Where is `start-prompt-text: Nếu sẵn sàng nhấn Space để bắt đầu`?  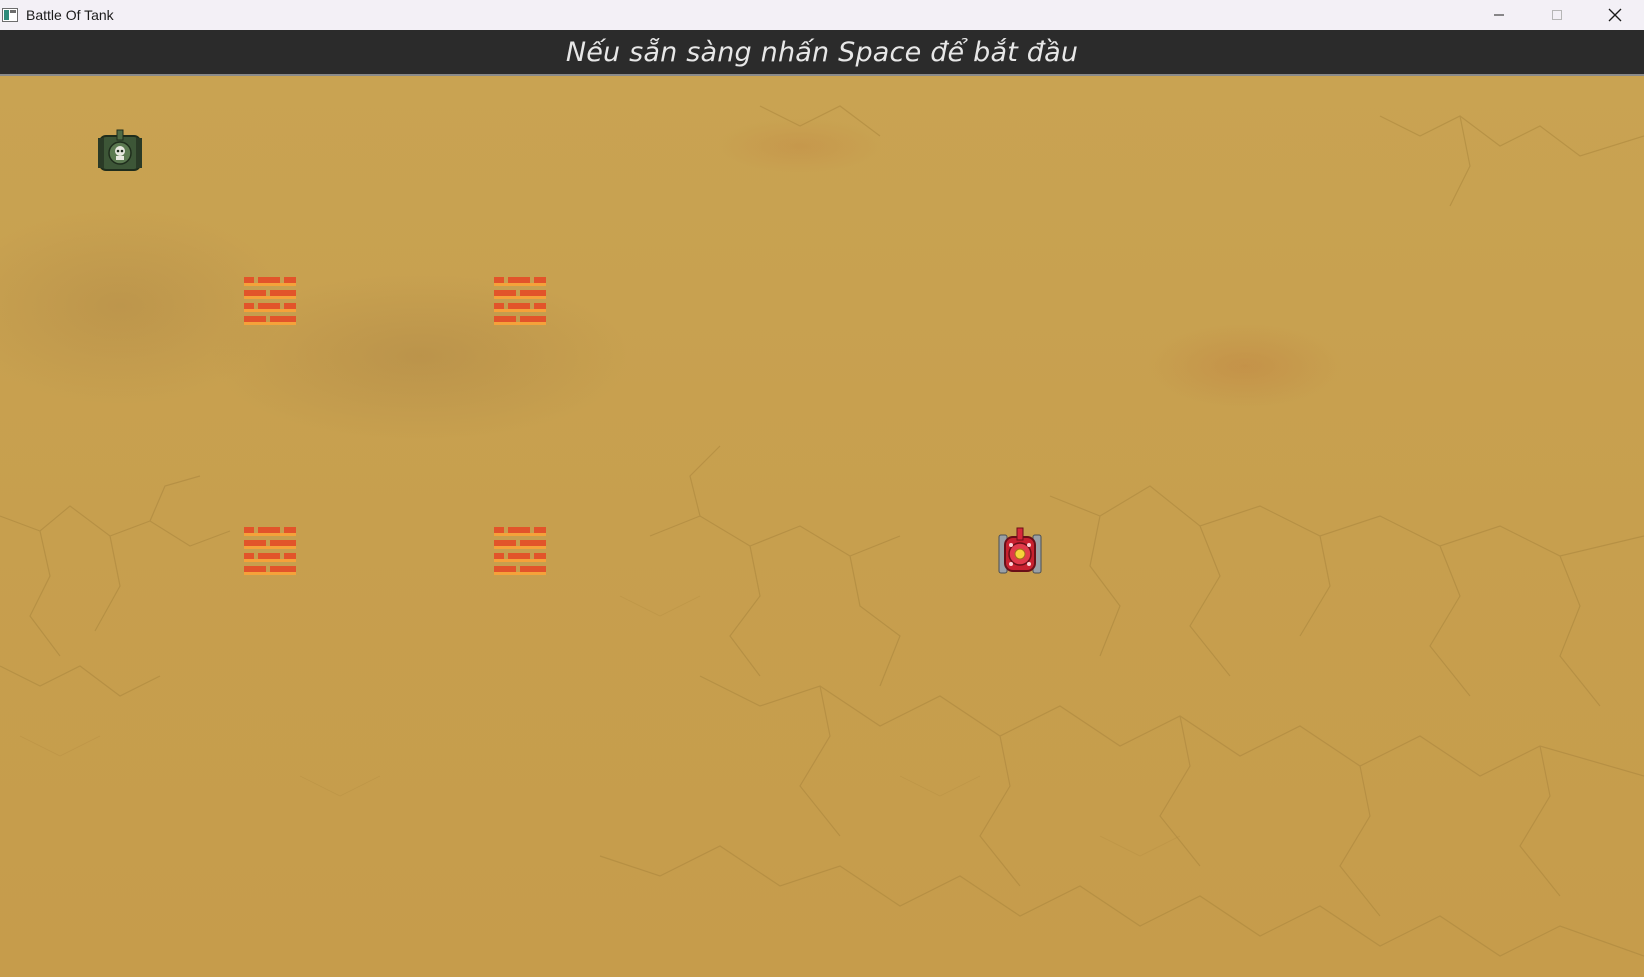 start-prompt-text: Nếu sẵn sàng nhấn Space để bắt đầu is located at coordinates (822, 52).